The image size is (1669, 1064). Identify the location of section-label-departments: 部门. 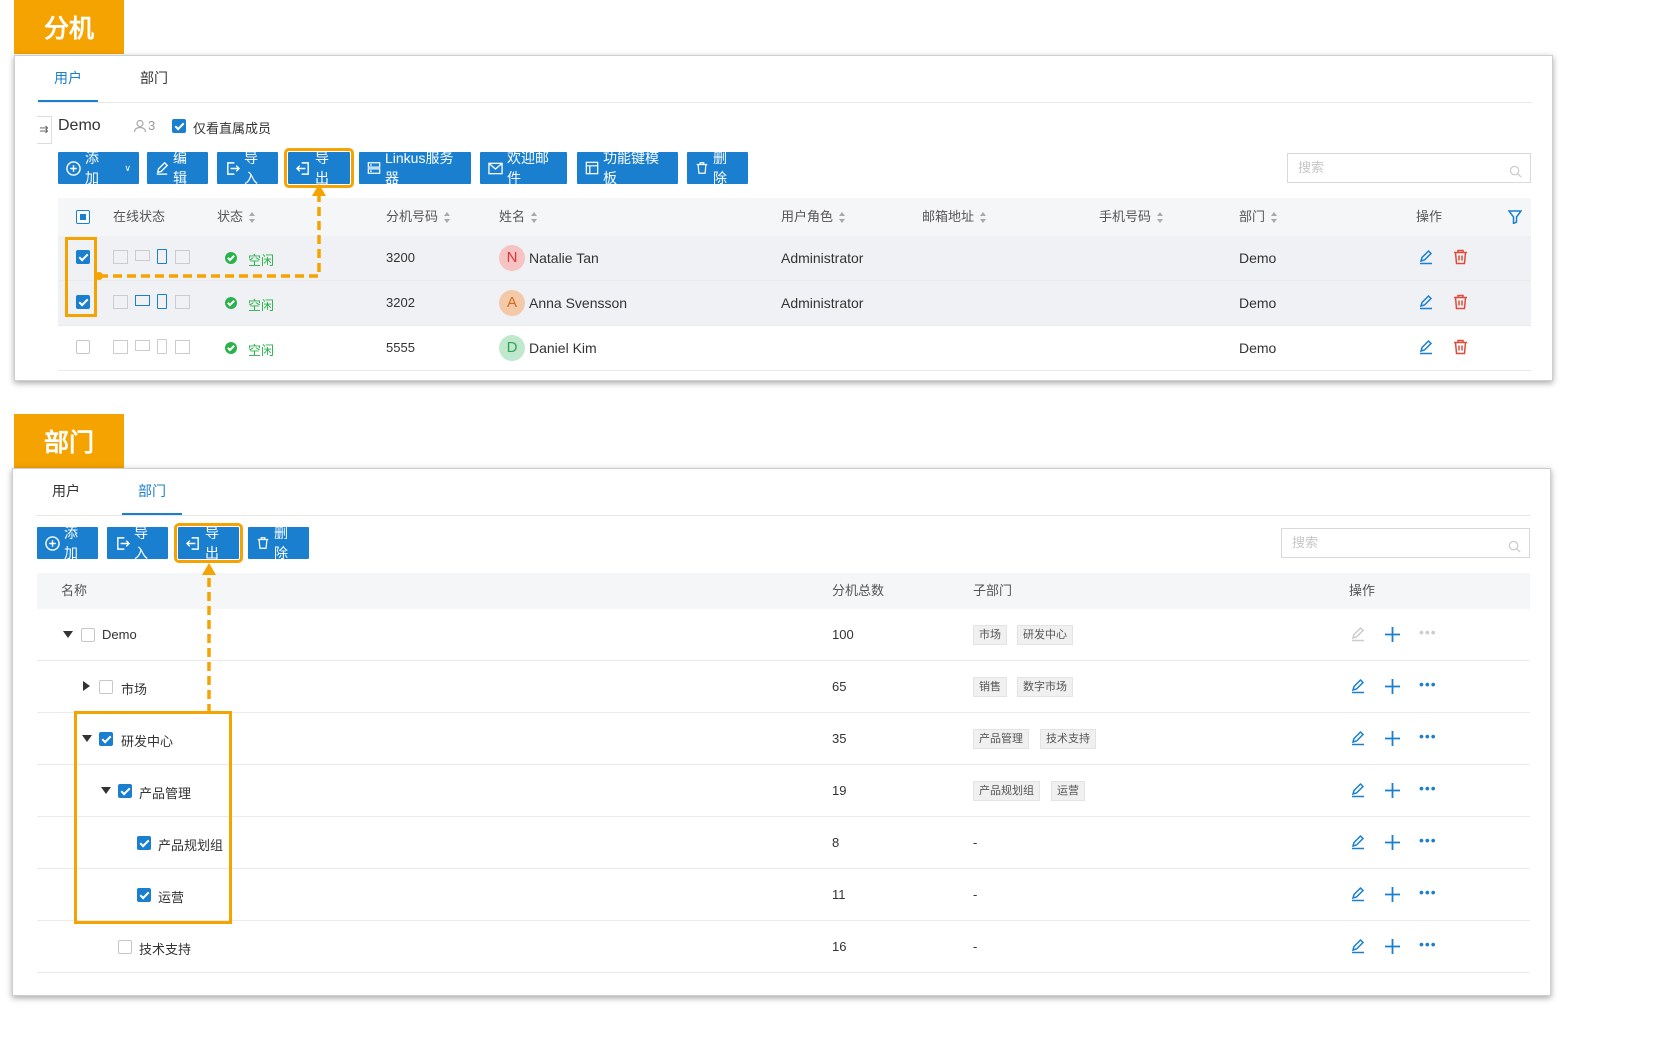
(69, 441).